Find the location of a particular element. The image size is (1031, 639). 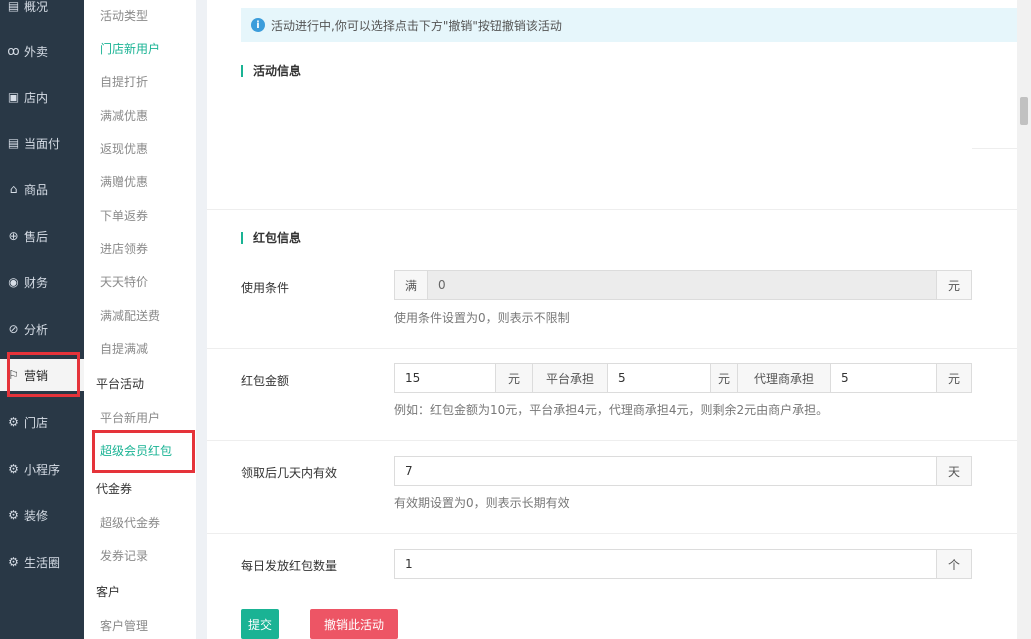

nav-item-miniapp: ⚙ 小程序 is located at coordinates (42, 469).